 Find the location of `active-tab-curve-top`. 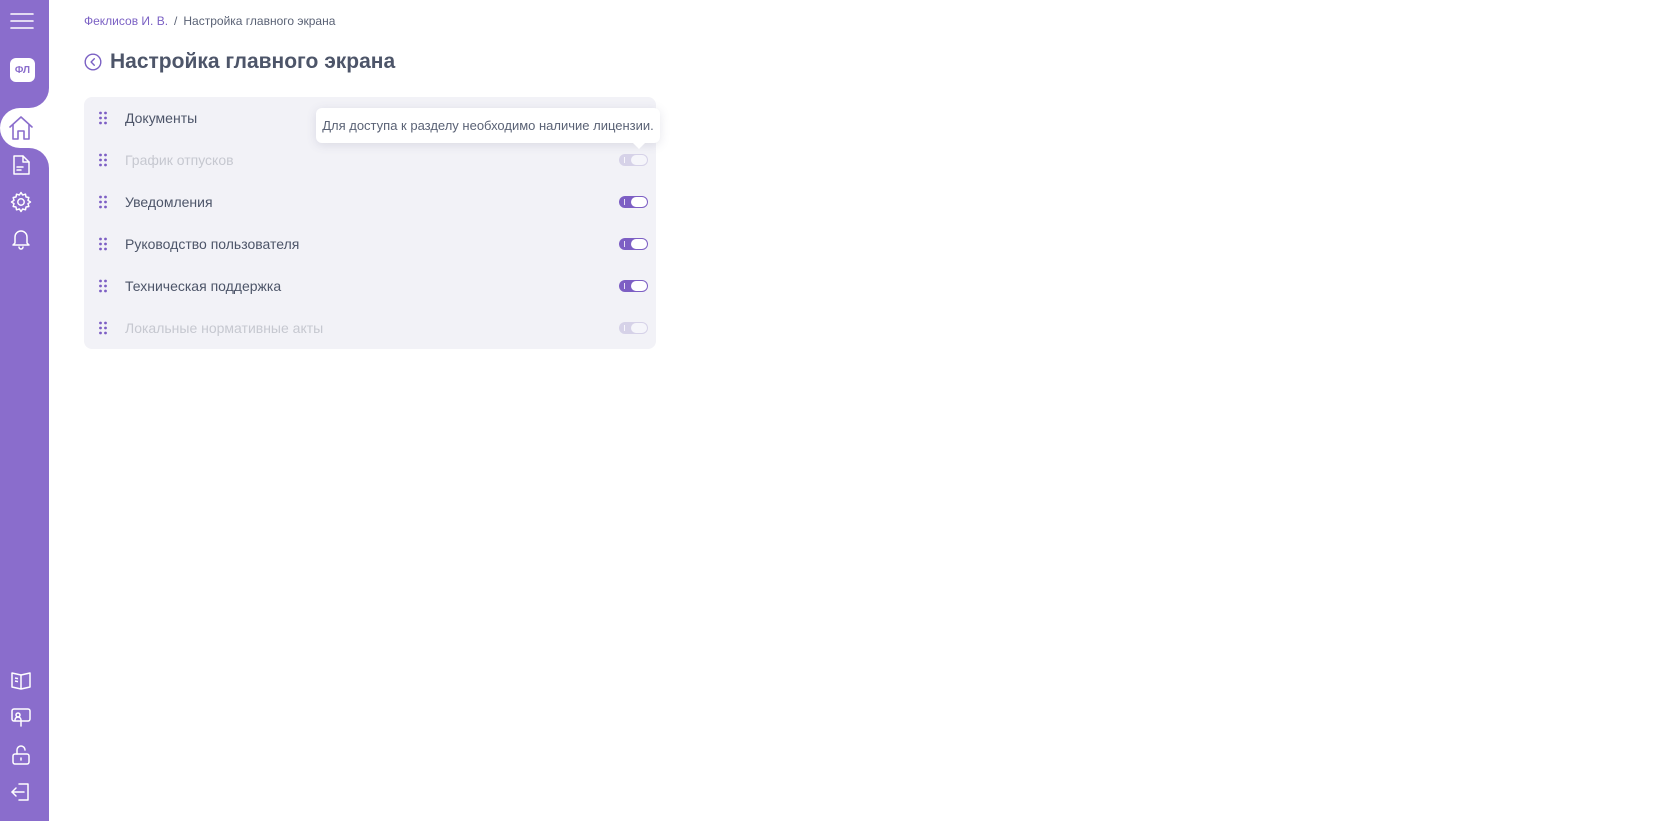

active-tab-curve-top is located at coordinates (39, 98).